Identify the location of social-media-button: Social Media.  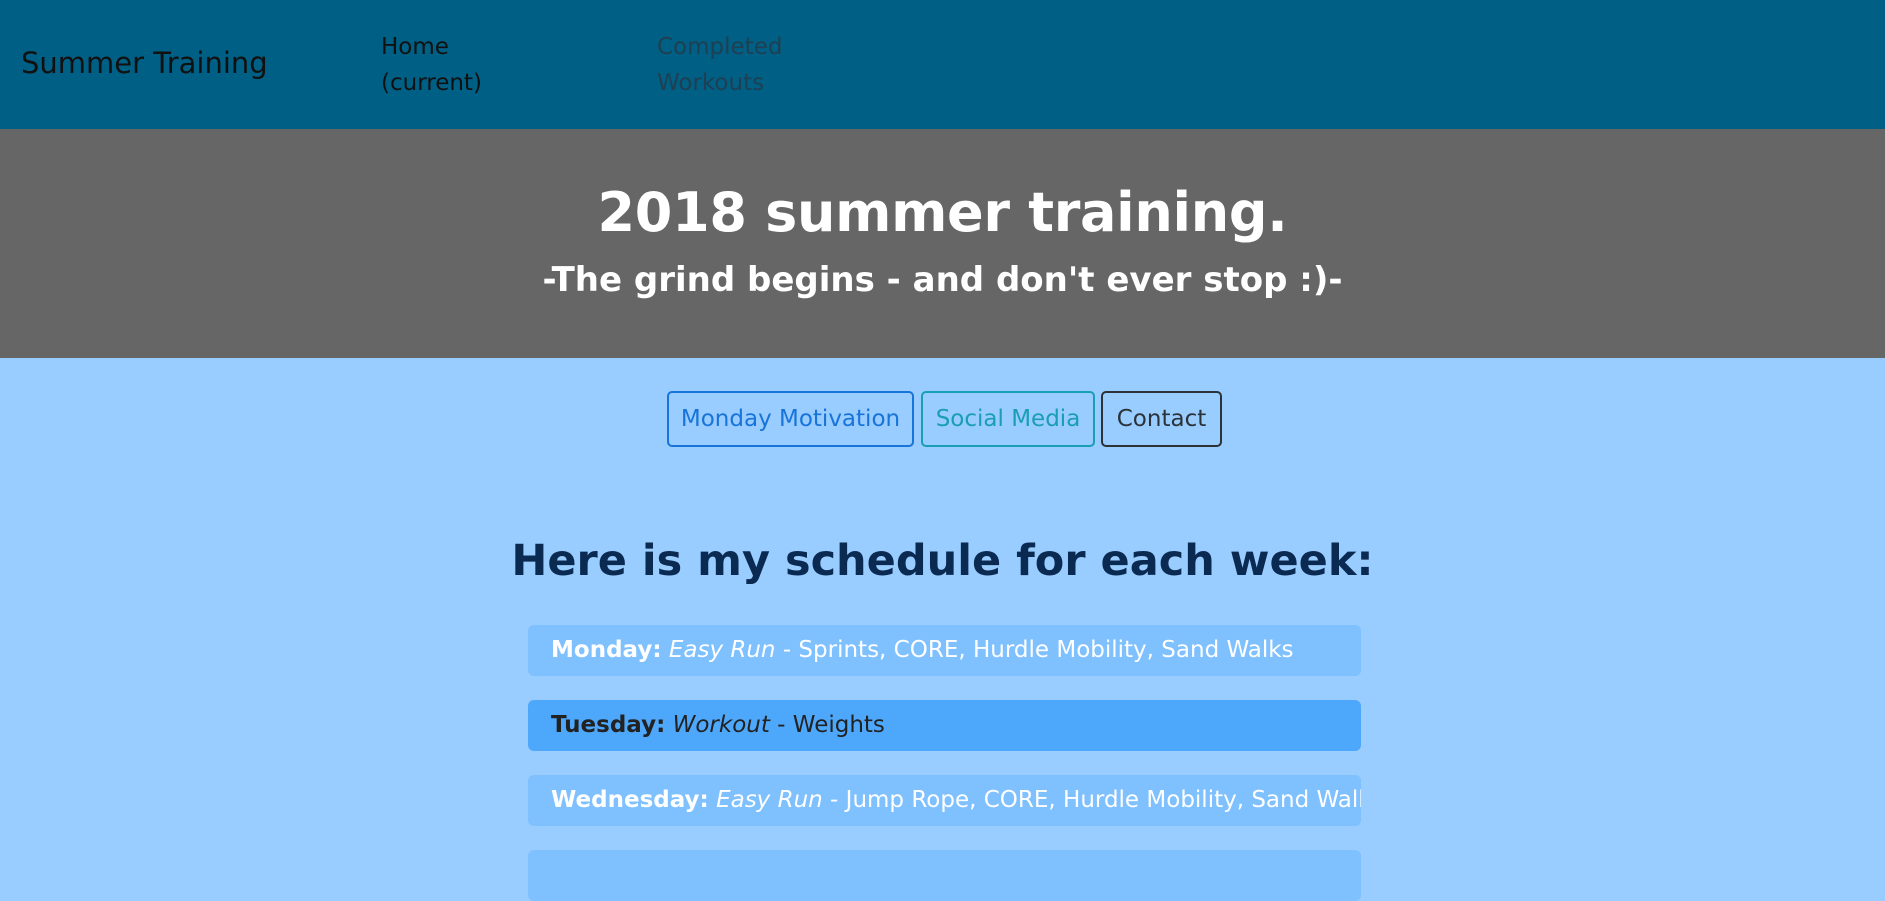
(1008, 419).